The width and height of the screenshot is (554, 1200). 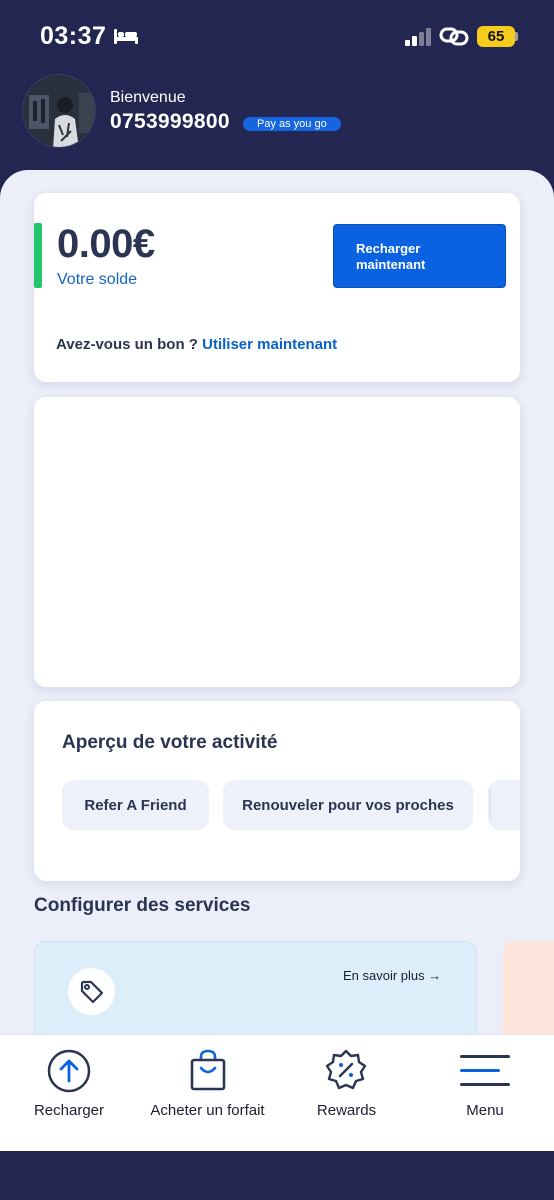 I want to click on balance-accent-bar, so click(x=38, y=255).